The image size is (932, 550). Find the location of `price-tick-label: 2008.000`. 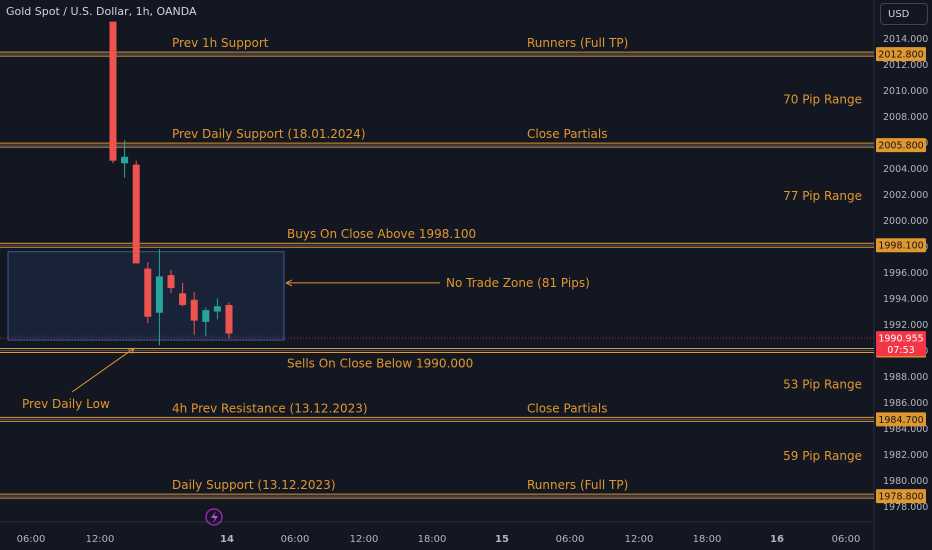

price-tick-label: 2008.000 is located at coordinates (905, 117).